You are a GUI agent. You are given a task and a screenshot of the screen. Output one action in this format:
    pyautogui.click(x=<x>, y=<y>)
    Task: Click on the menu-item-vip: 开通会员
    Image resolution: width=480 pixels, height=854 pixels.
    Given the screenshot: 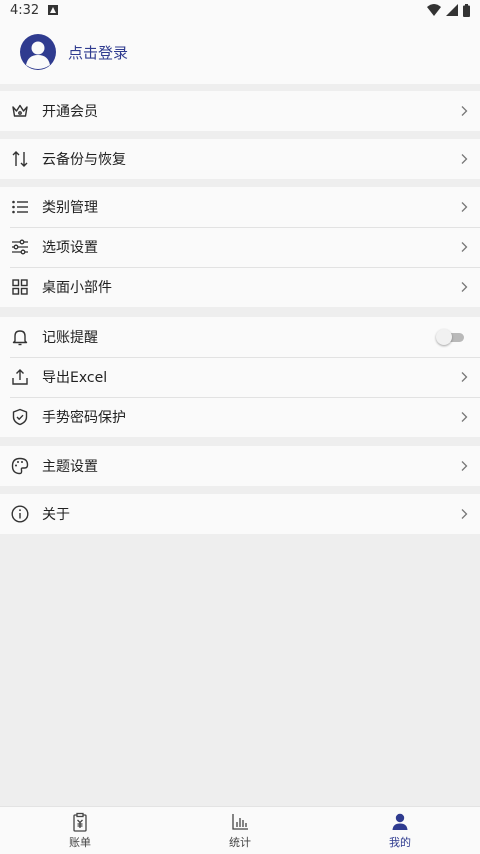 What is the action you would take?
    pyautogui.click(x=240, y=111)
    